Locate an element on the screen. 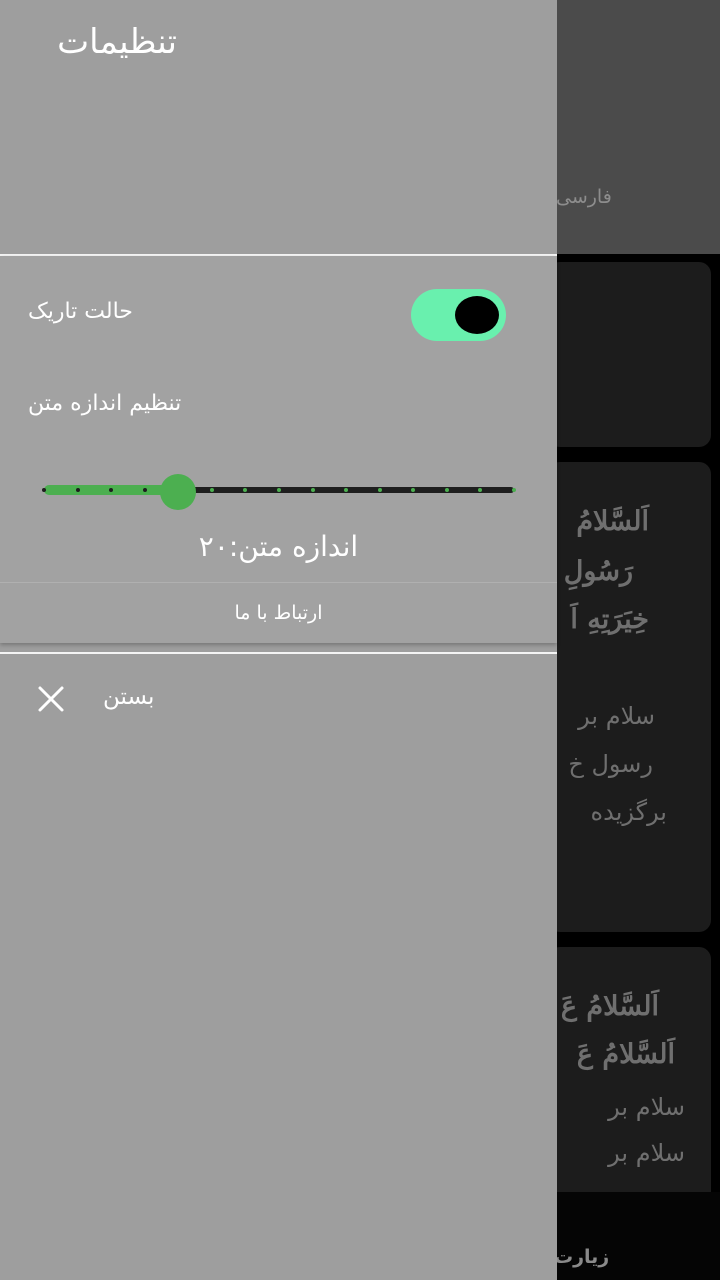 This screenshot has height=1280, width=720. background-text-line: رَسُولِ is located at coordinates (598, 571).